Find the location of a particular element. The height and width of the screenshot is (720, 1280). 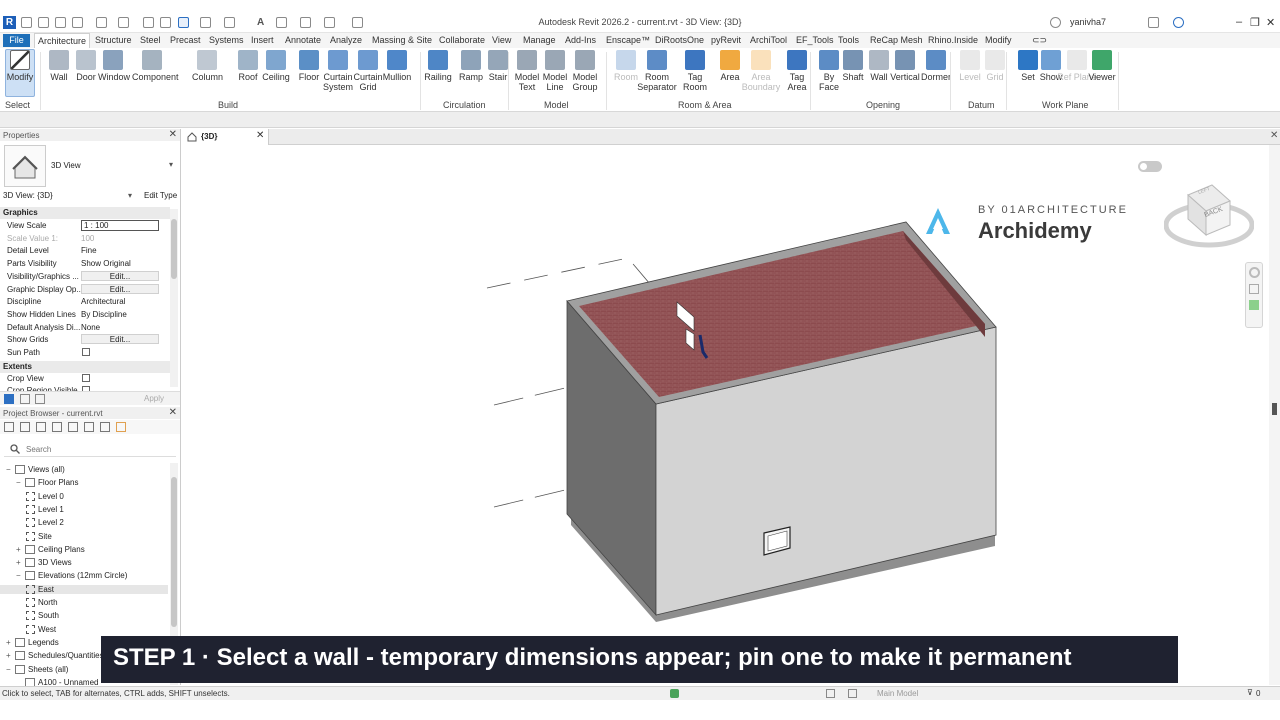

mullion-button: Mullion is located at coordinates (397, 66).